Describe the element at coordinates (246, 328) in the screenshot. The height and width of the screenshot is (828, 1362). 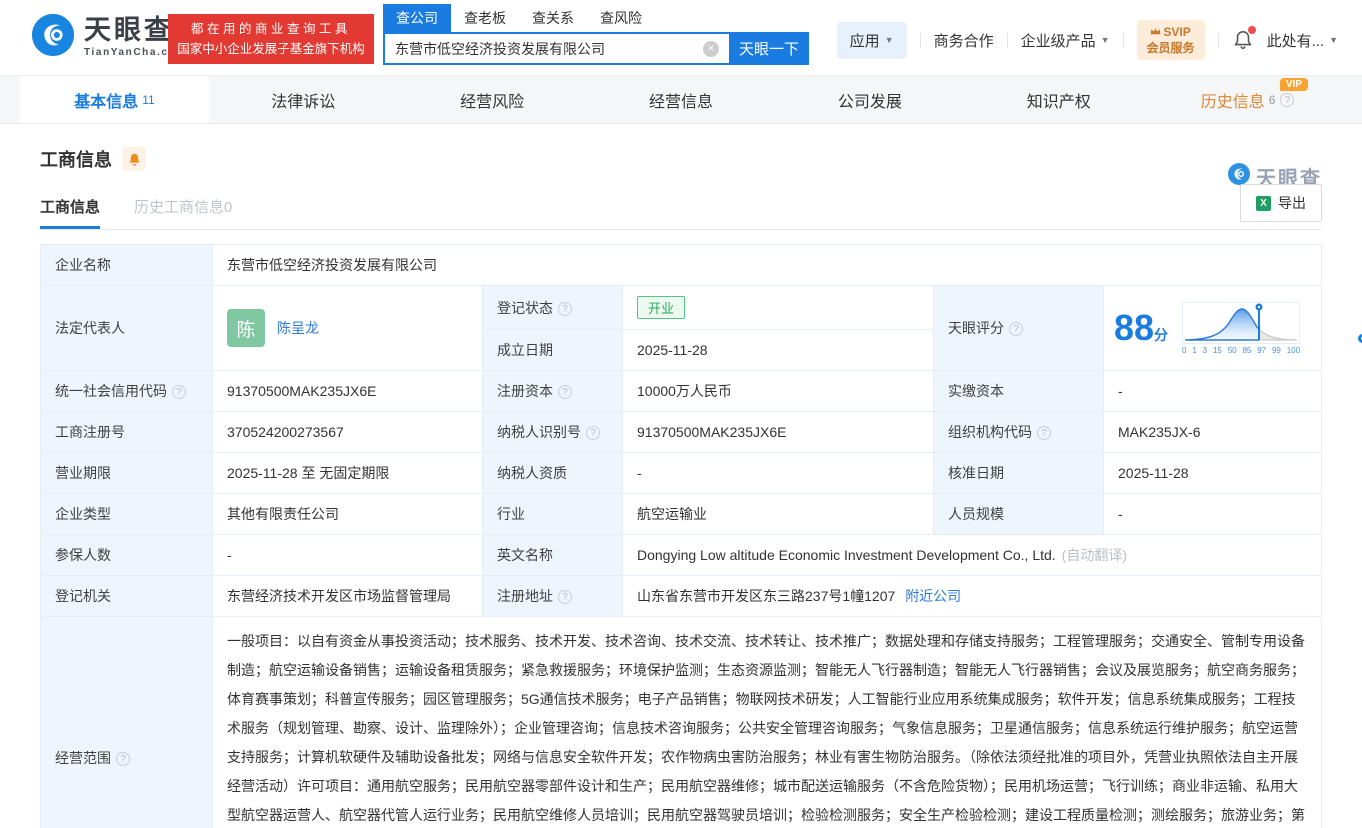
I see `avatar: 陈` at that location.